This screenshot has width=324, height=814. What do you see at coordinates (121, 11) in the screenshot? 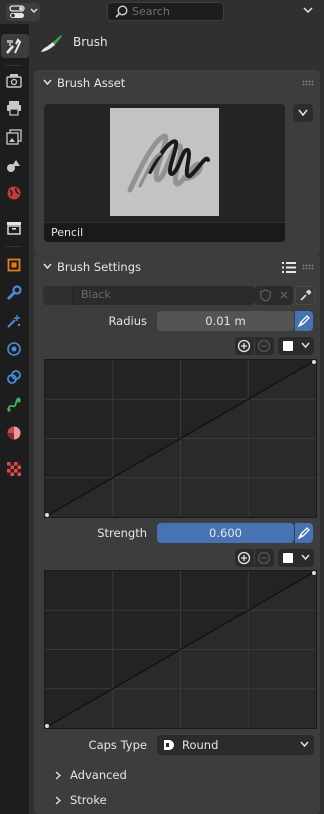
I see `search-icon` at bounding box center [121, 11].